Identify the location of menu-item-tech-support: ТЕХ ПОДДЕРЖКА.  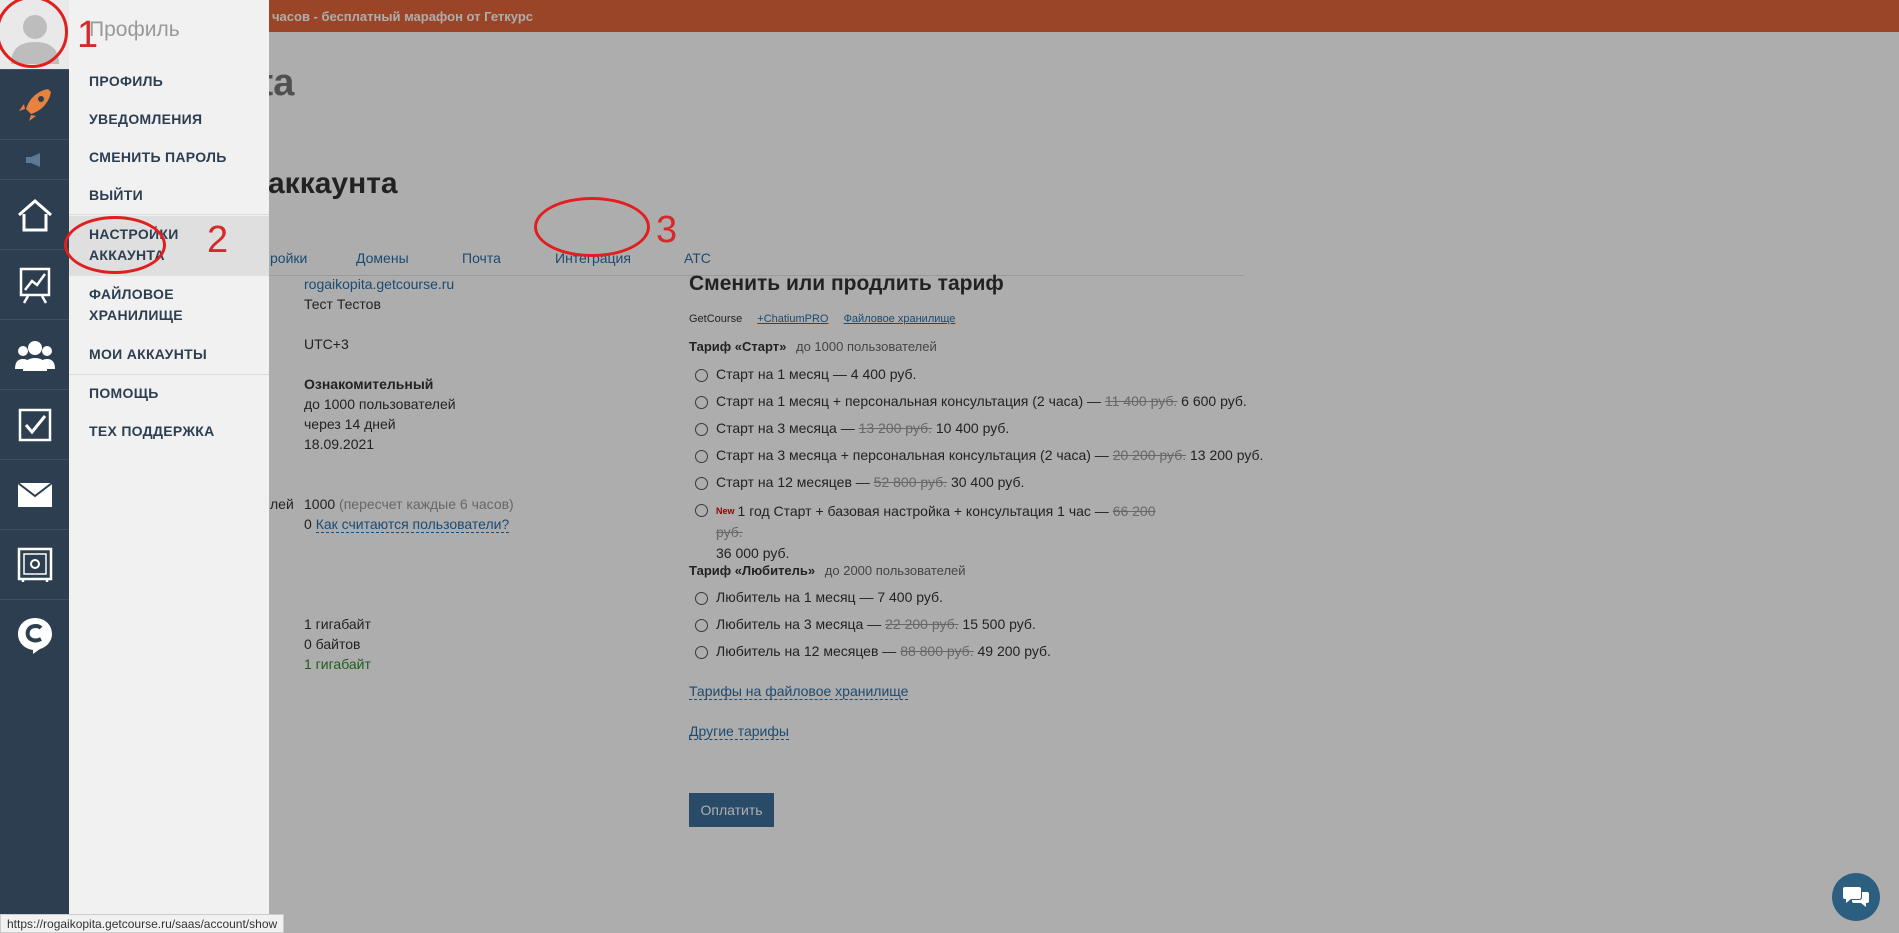
(174, 431).